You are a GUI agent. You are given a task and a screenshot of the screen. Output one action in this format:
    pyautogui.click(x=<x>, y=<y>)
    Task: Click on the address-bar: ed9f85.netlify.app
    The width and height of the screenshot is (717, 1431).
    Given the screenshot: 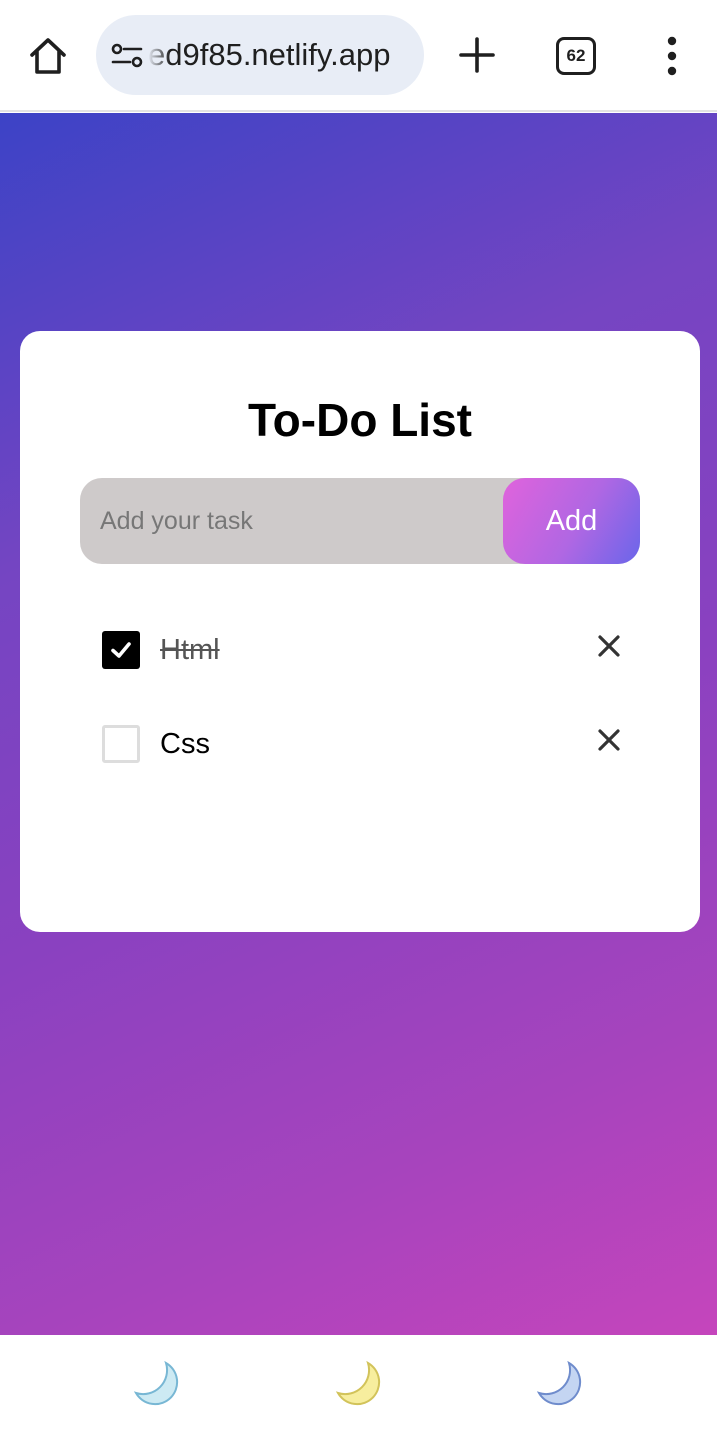 What is the action you would take?
    pyautogui.click(x=260, y=55)
    